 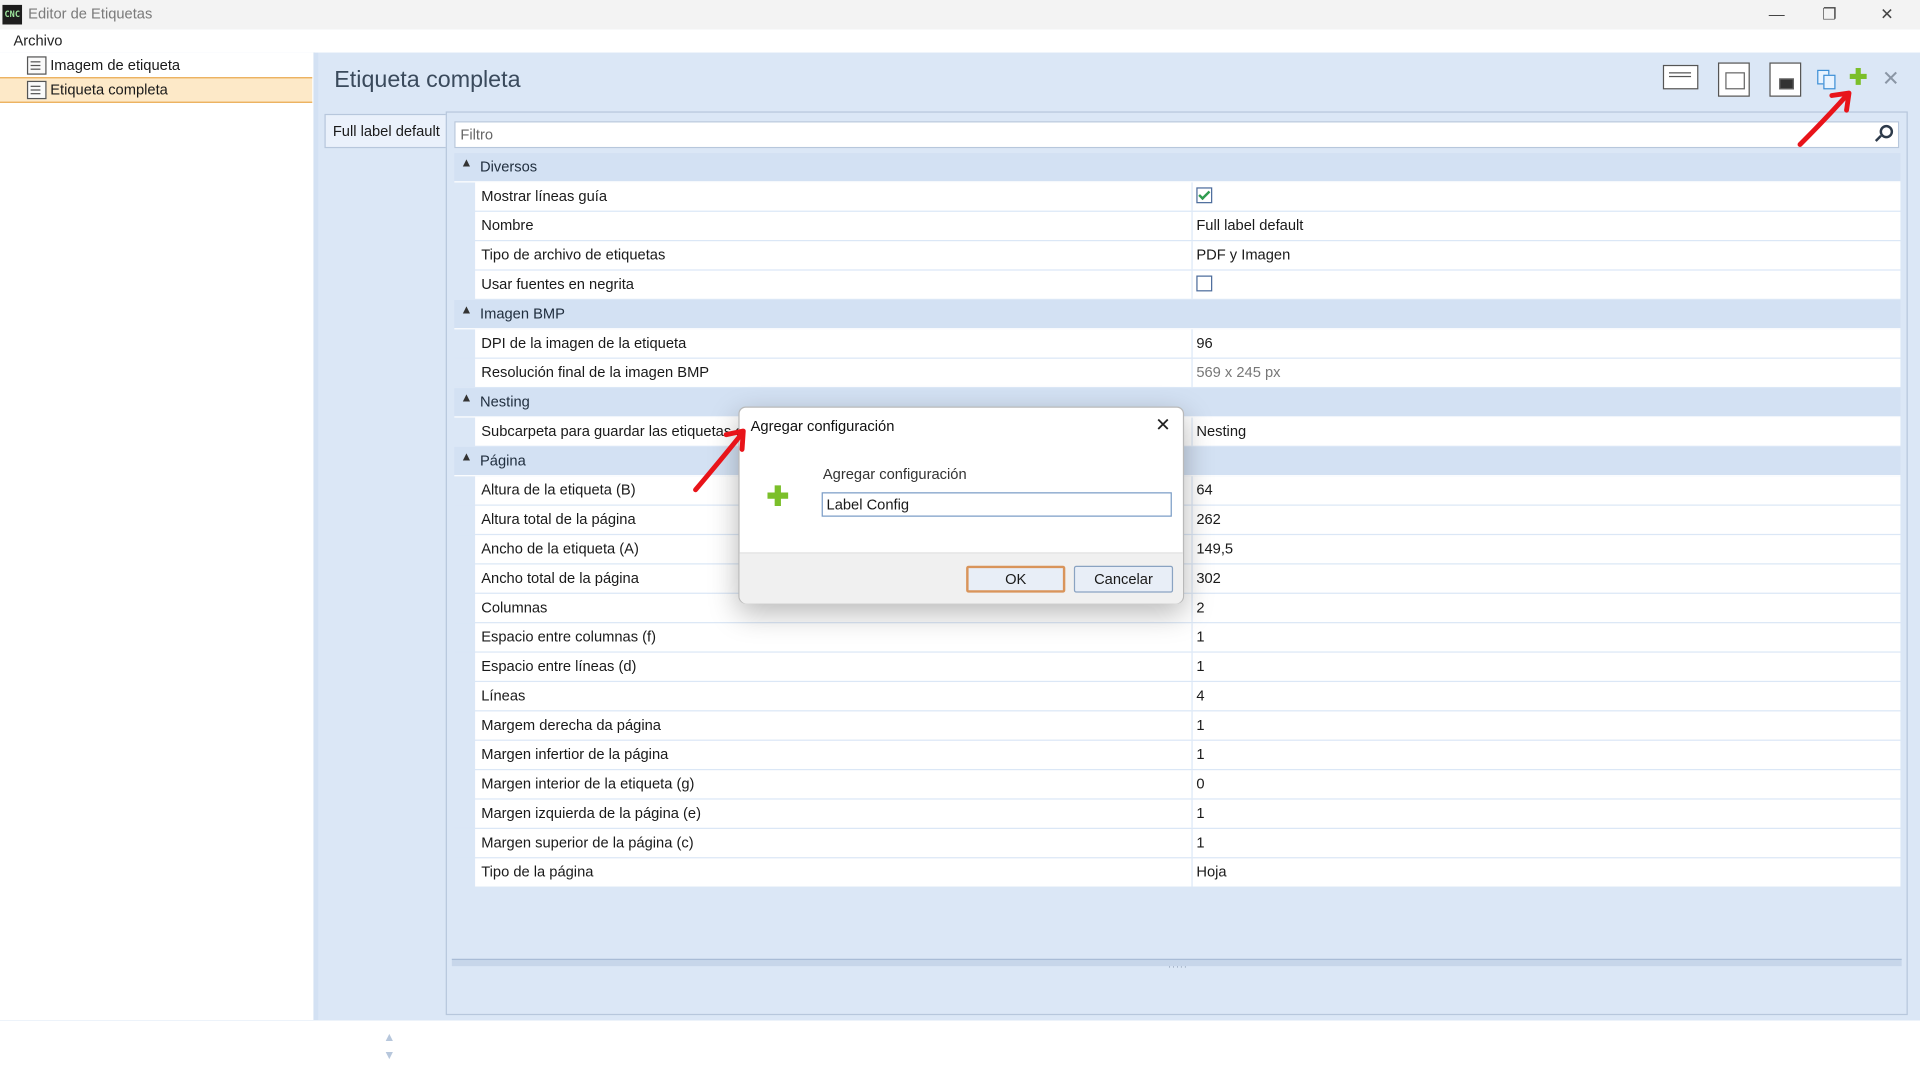 I want to click on property-value-cell: 2, so click(x=1546, y=608).